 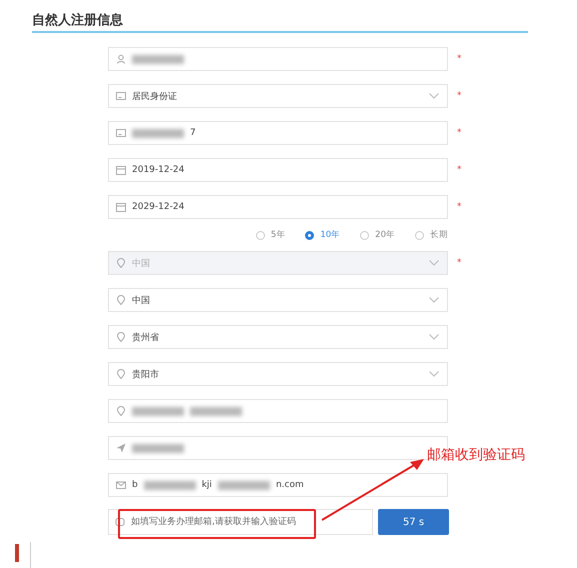 I want to click on annotation-text: 邮箱收到验证码, so click(x=476, y=455).